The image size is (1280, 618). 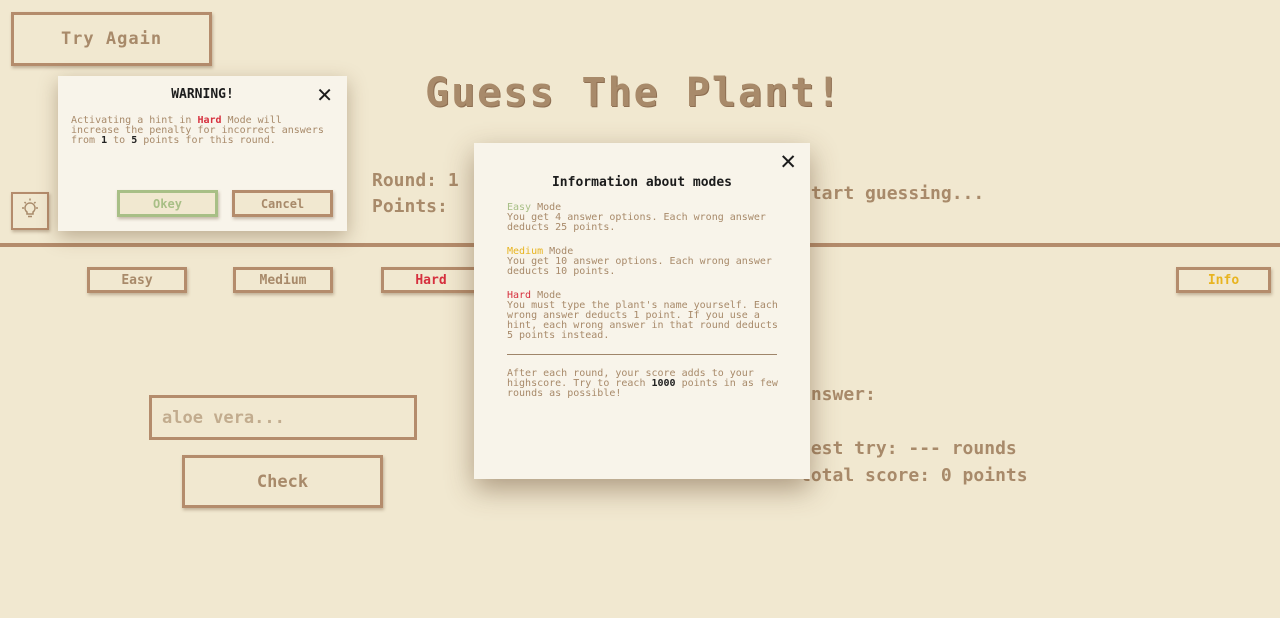 I want to click on mode-easy-button: Easy, so click(x=137, y=280).